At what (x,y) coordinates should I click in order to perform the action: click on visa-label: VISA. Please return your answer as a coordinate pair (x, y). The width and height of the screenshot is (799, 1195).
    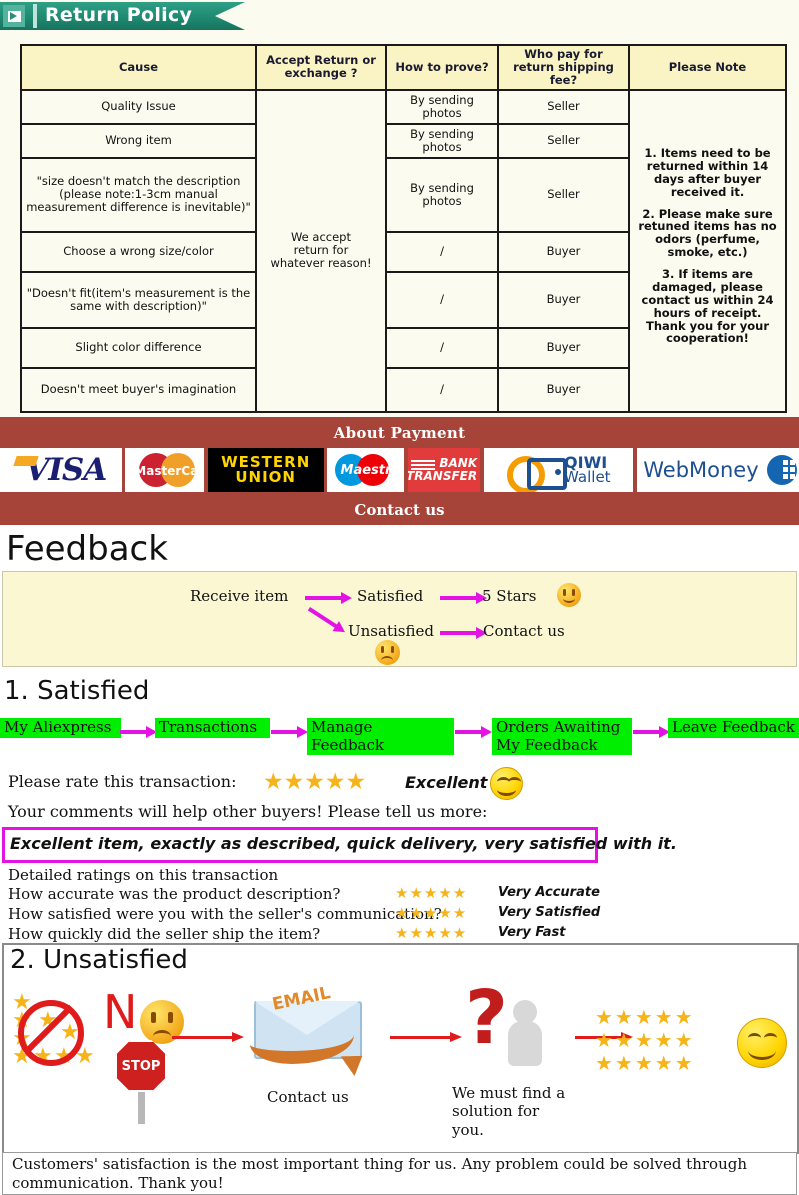
    Looking at the image, I should click on (61, 470).